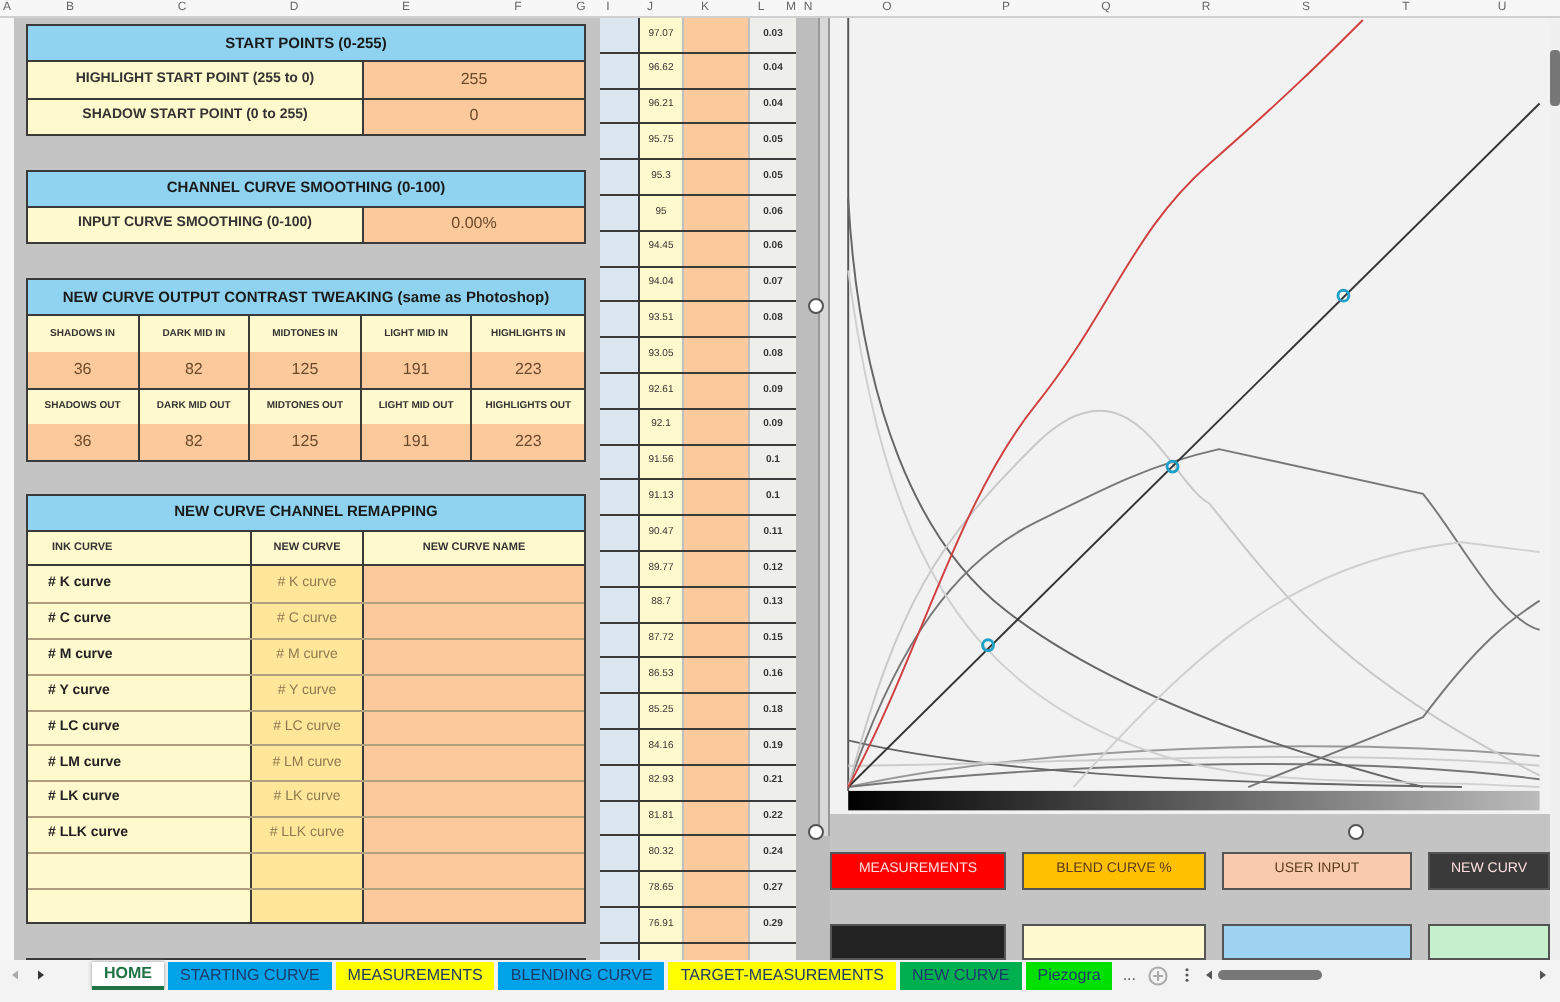  I want to click on sheet-tab: NEW CURVE, so click(960, 975).